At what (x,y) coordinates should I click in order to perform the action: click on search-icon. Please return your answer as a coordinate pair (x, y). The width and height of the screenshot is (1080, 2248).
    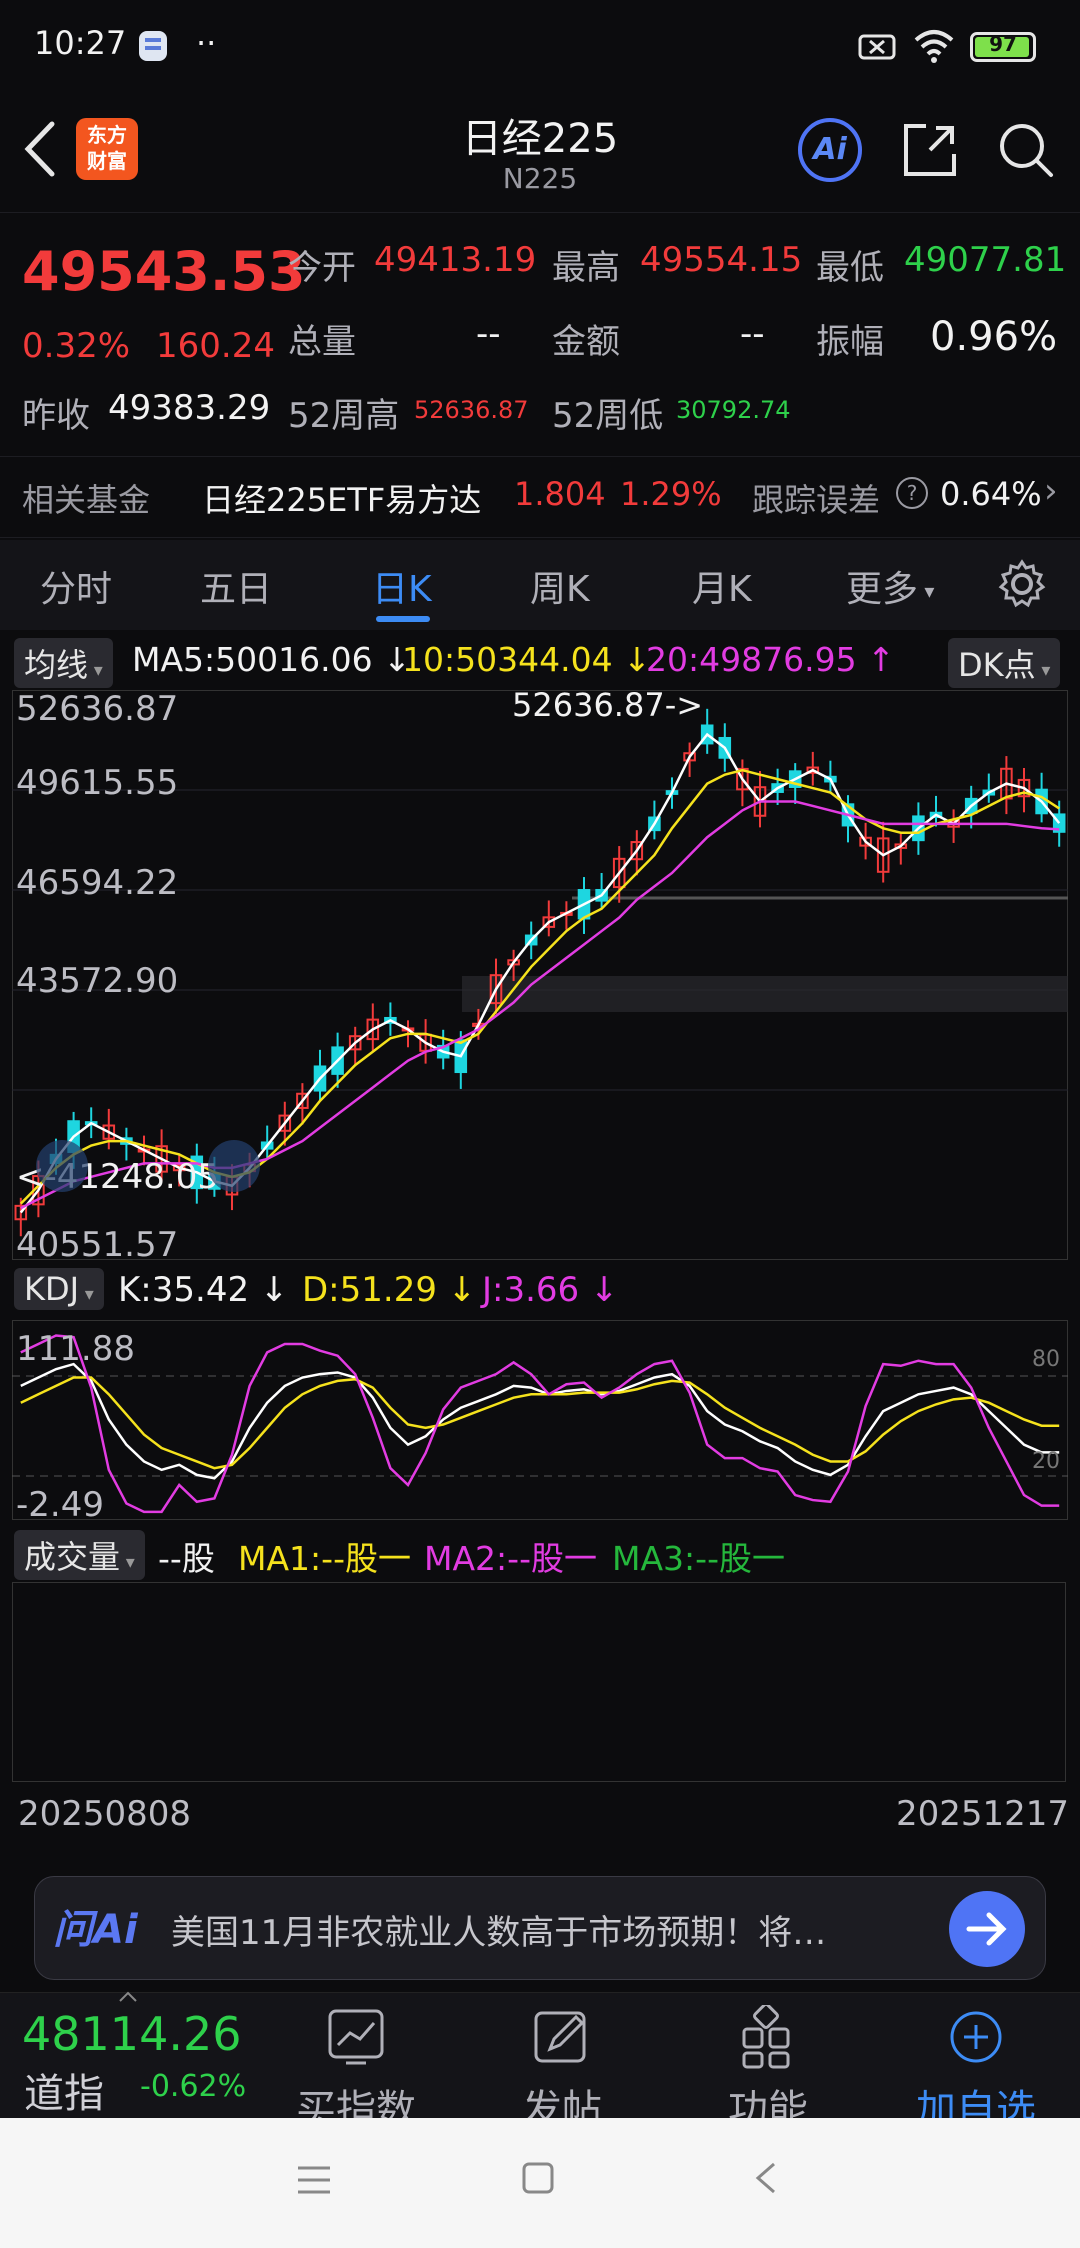
    Looking at the image, I should click on (1026, 150).